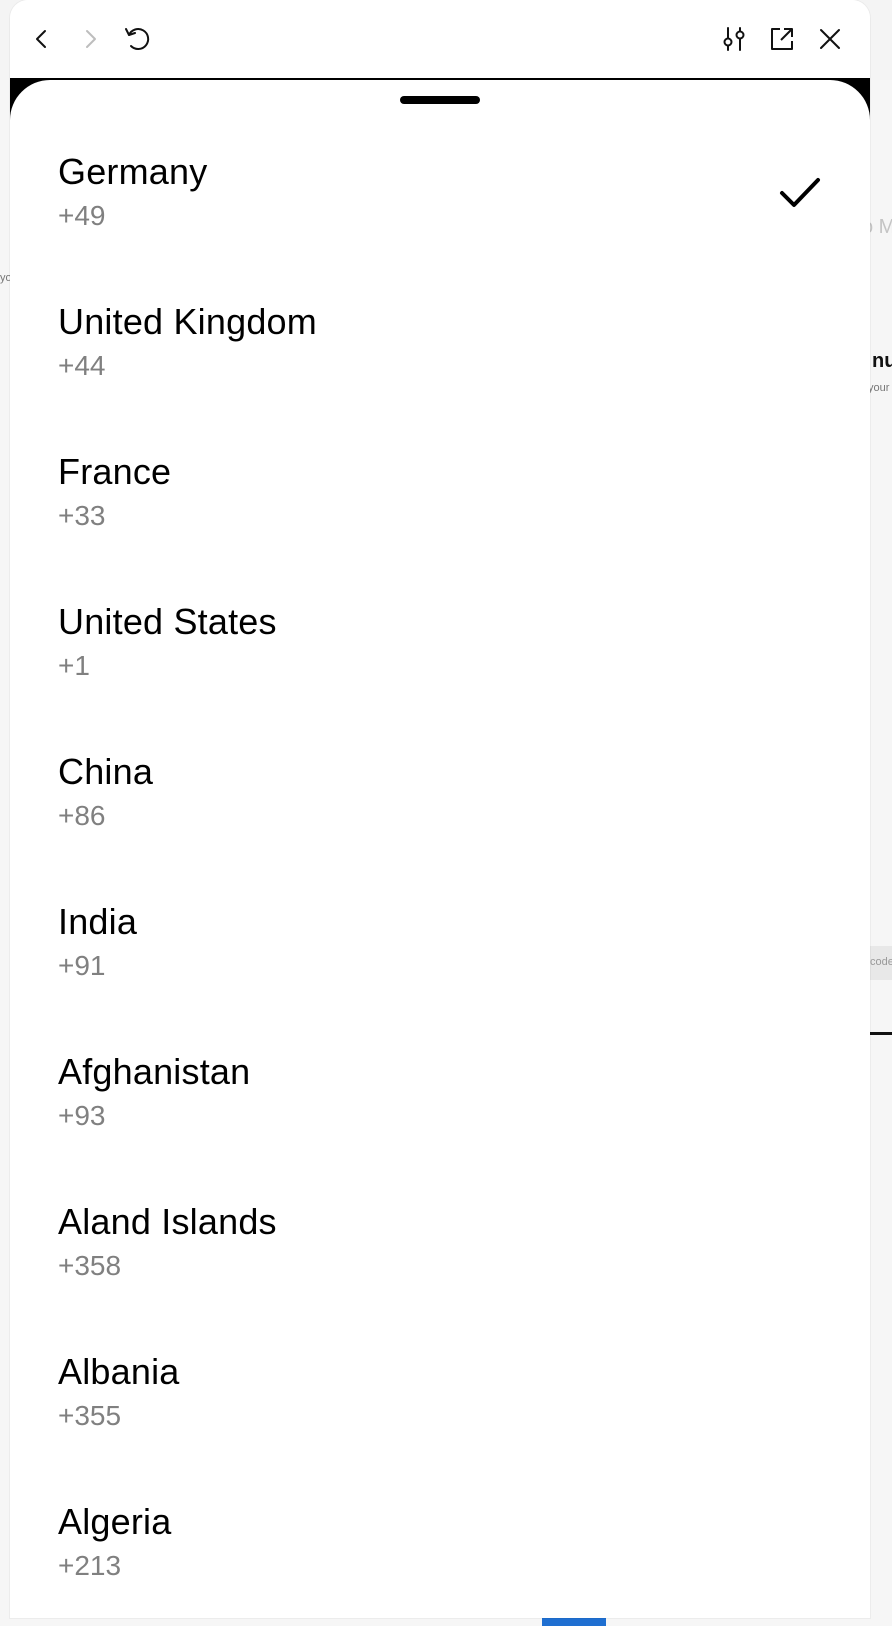 The height and width of the screenshot is (1626, 892). I want to click on background-text: your, so click(879, 388).